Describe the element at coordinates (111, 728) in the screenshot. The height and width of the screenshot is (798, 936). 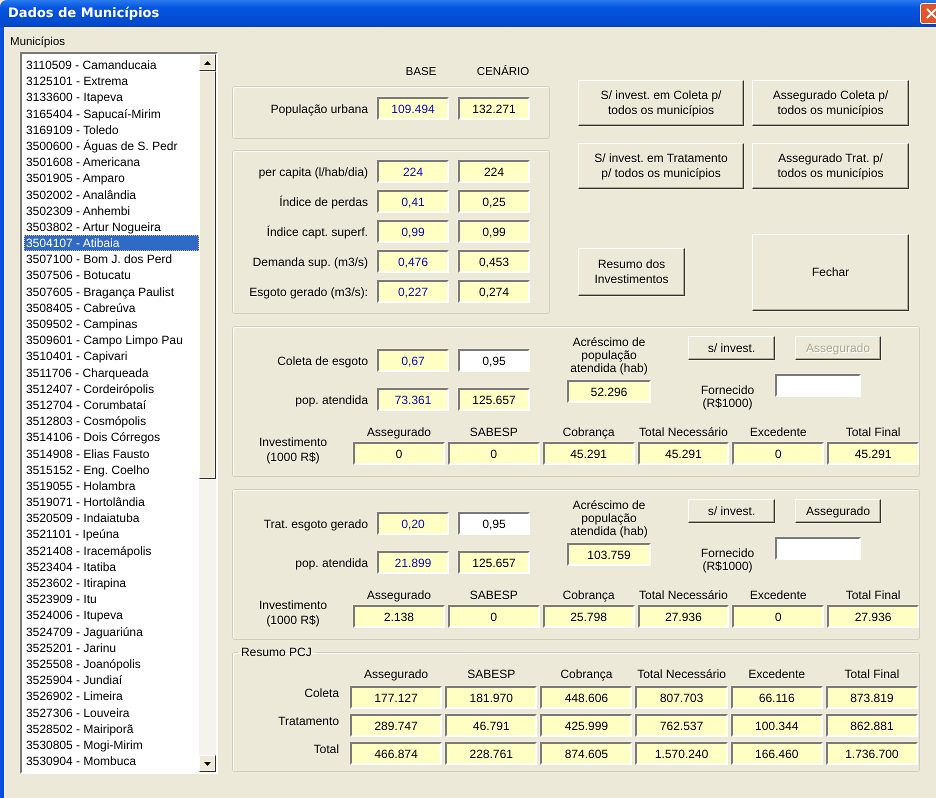
I see `list-item: 3528502 - Mairiporã` at that location.